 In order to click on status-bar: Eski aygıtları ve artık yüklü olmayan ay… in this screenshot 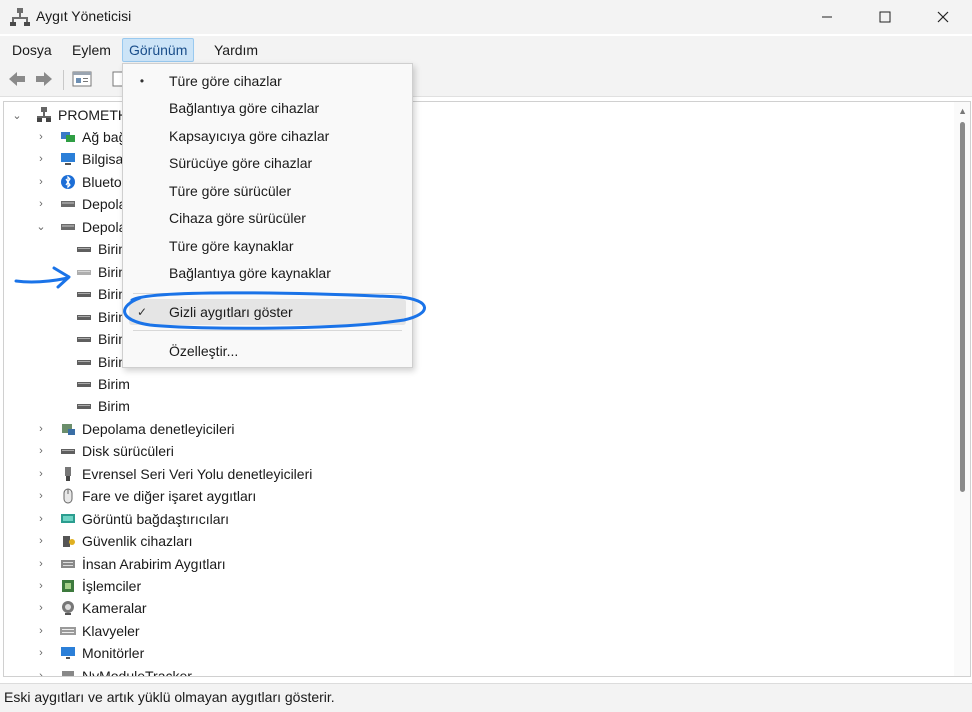, I will do `click(486, 697)`.